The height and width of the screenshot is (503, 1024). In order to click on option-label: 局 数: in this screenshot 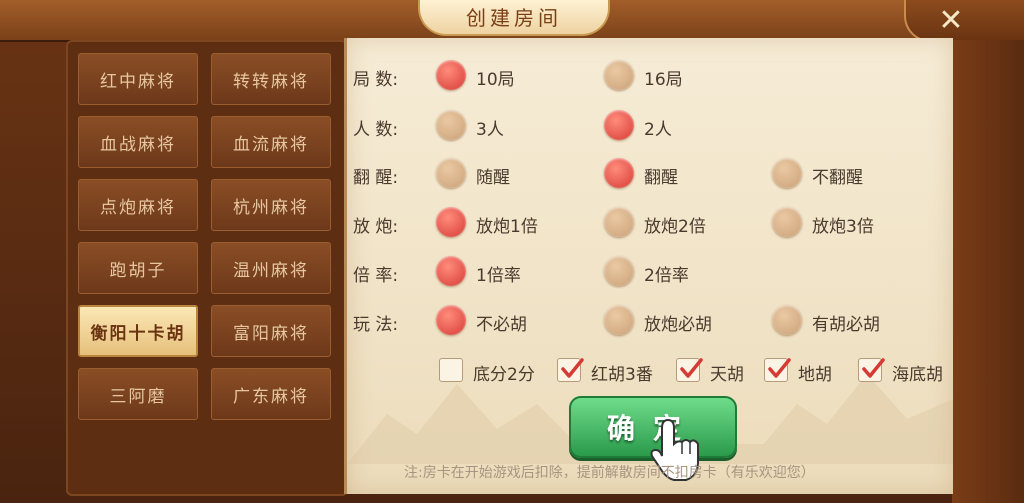, I will do `click(376, 80)`.